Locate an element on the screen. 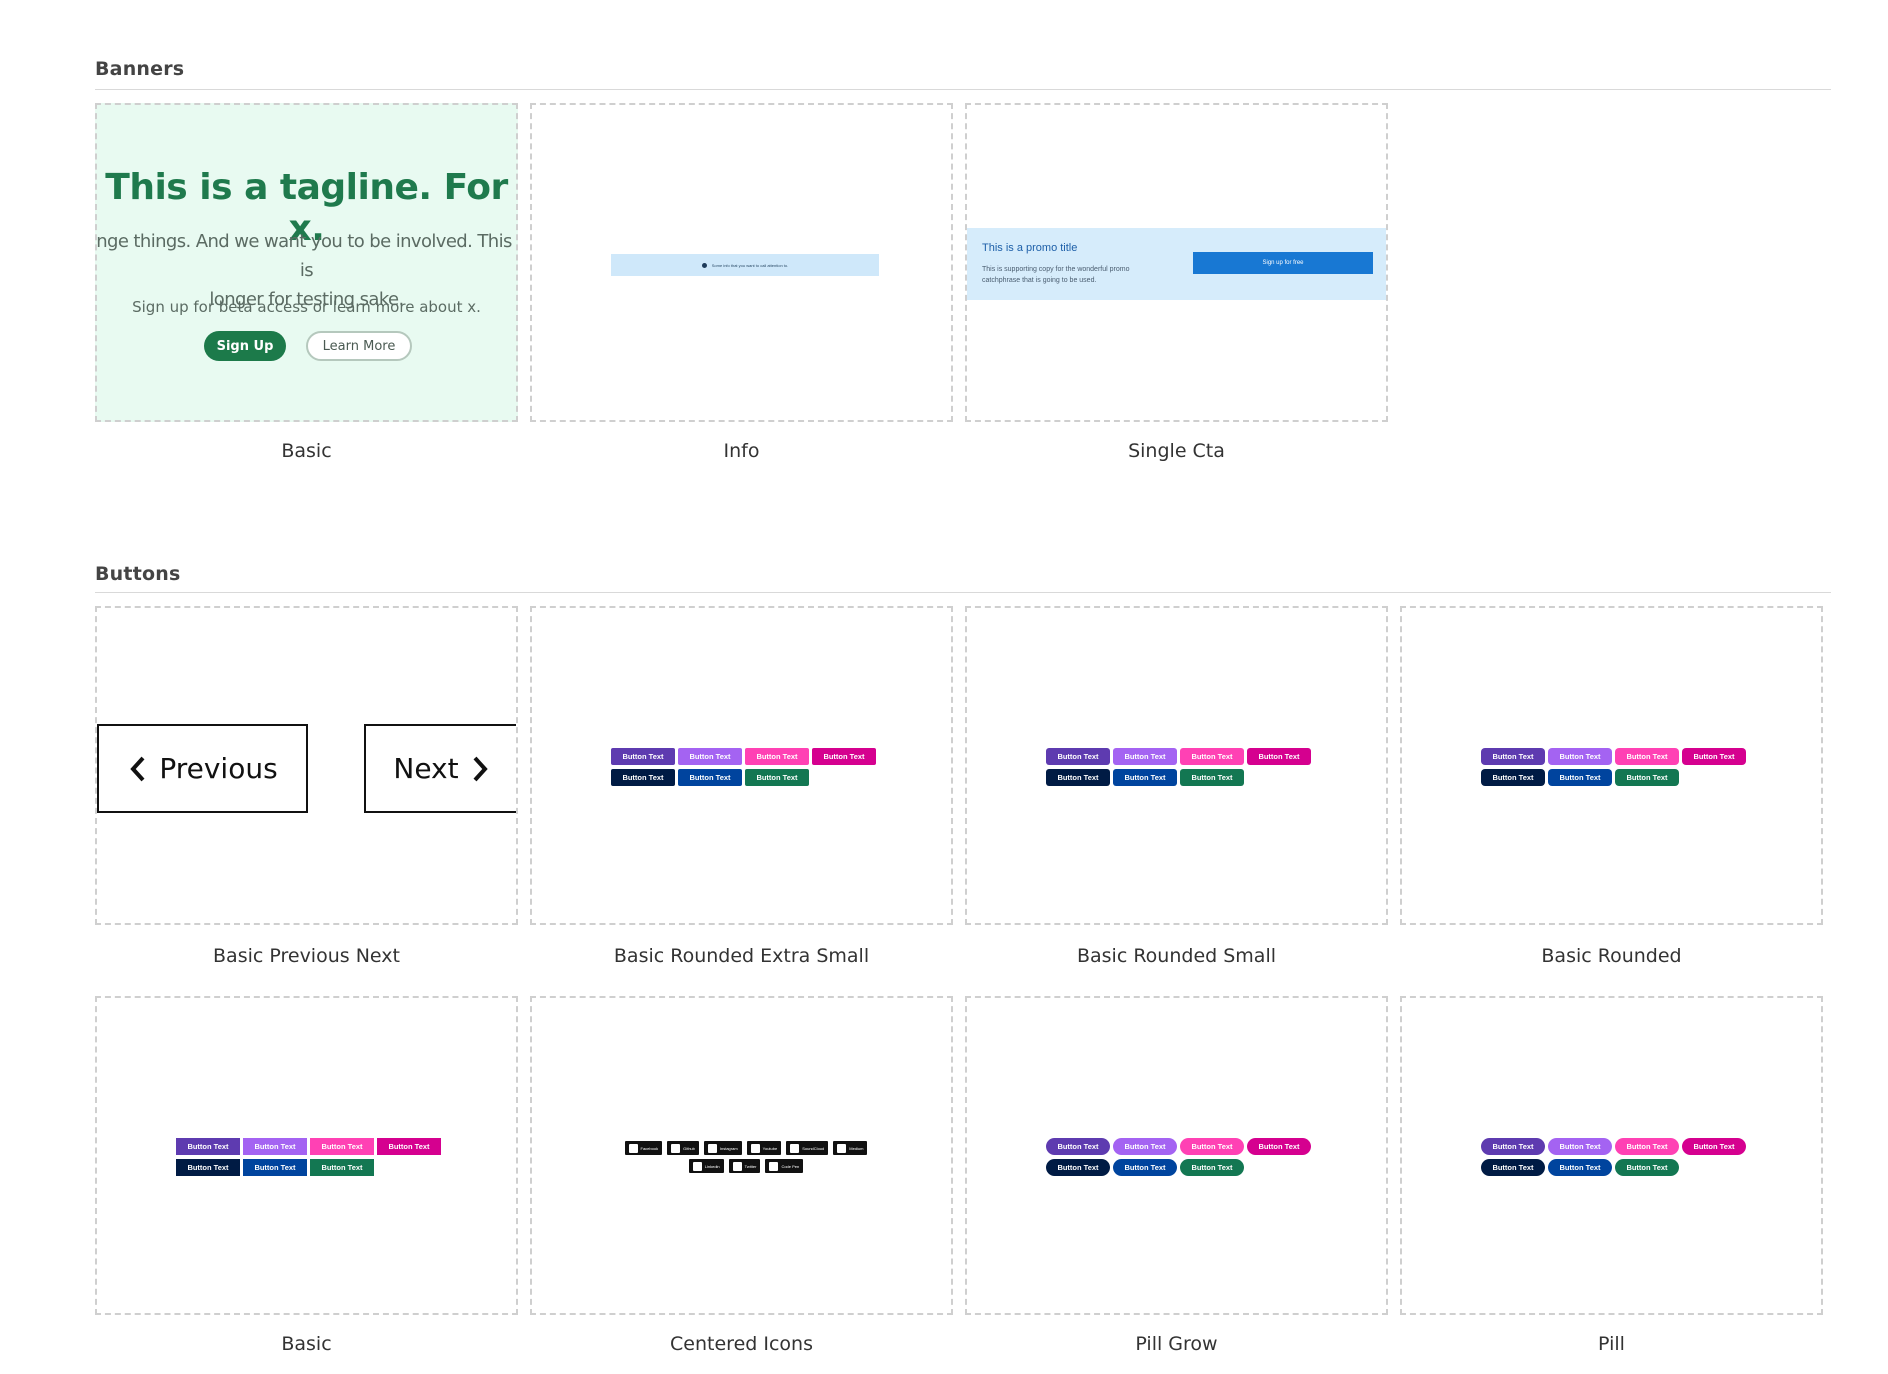 The height and width of the screenshot is (1374, 1888). github-icon is located at coordinates (676, 1148).